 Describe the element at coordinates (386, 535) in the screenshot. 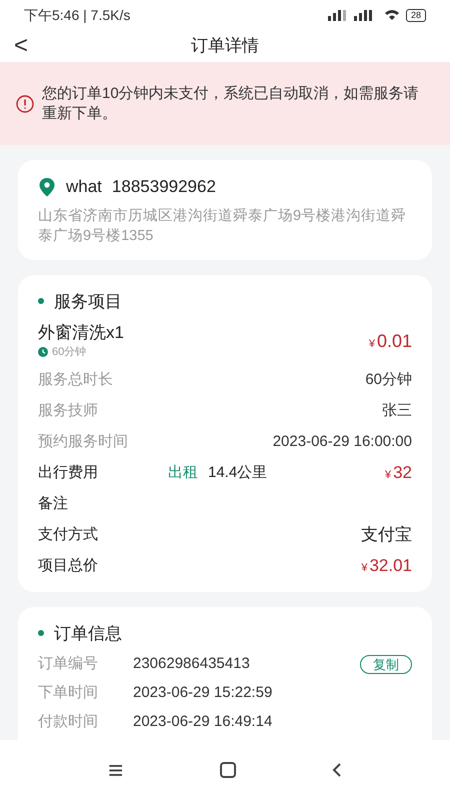

I see `row-value: 支付宝` at that location.